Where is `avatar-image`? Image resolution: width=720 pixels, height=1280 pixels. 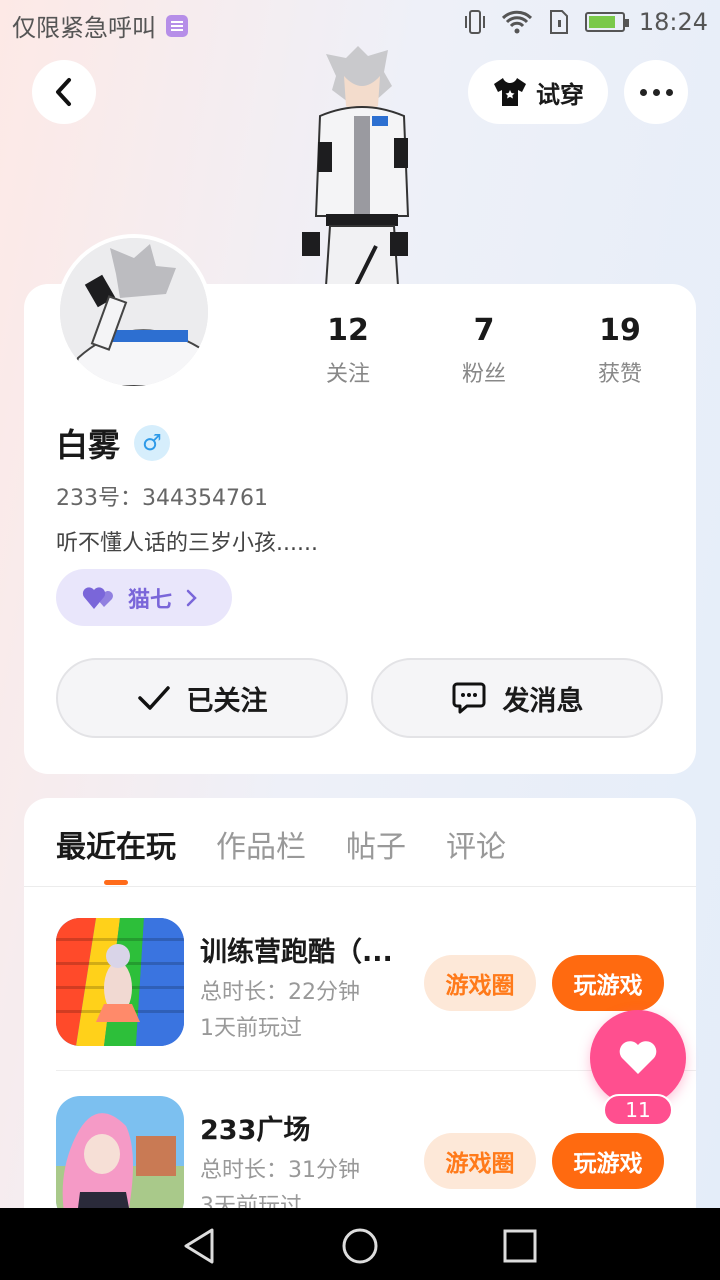
avatar-image is located at coordinates (134, 312).